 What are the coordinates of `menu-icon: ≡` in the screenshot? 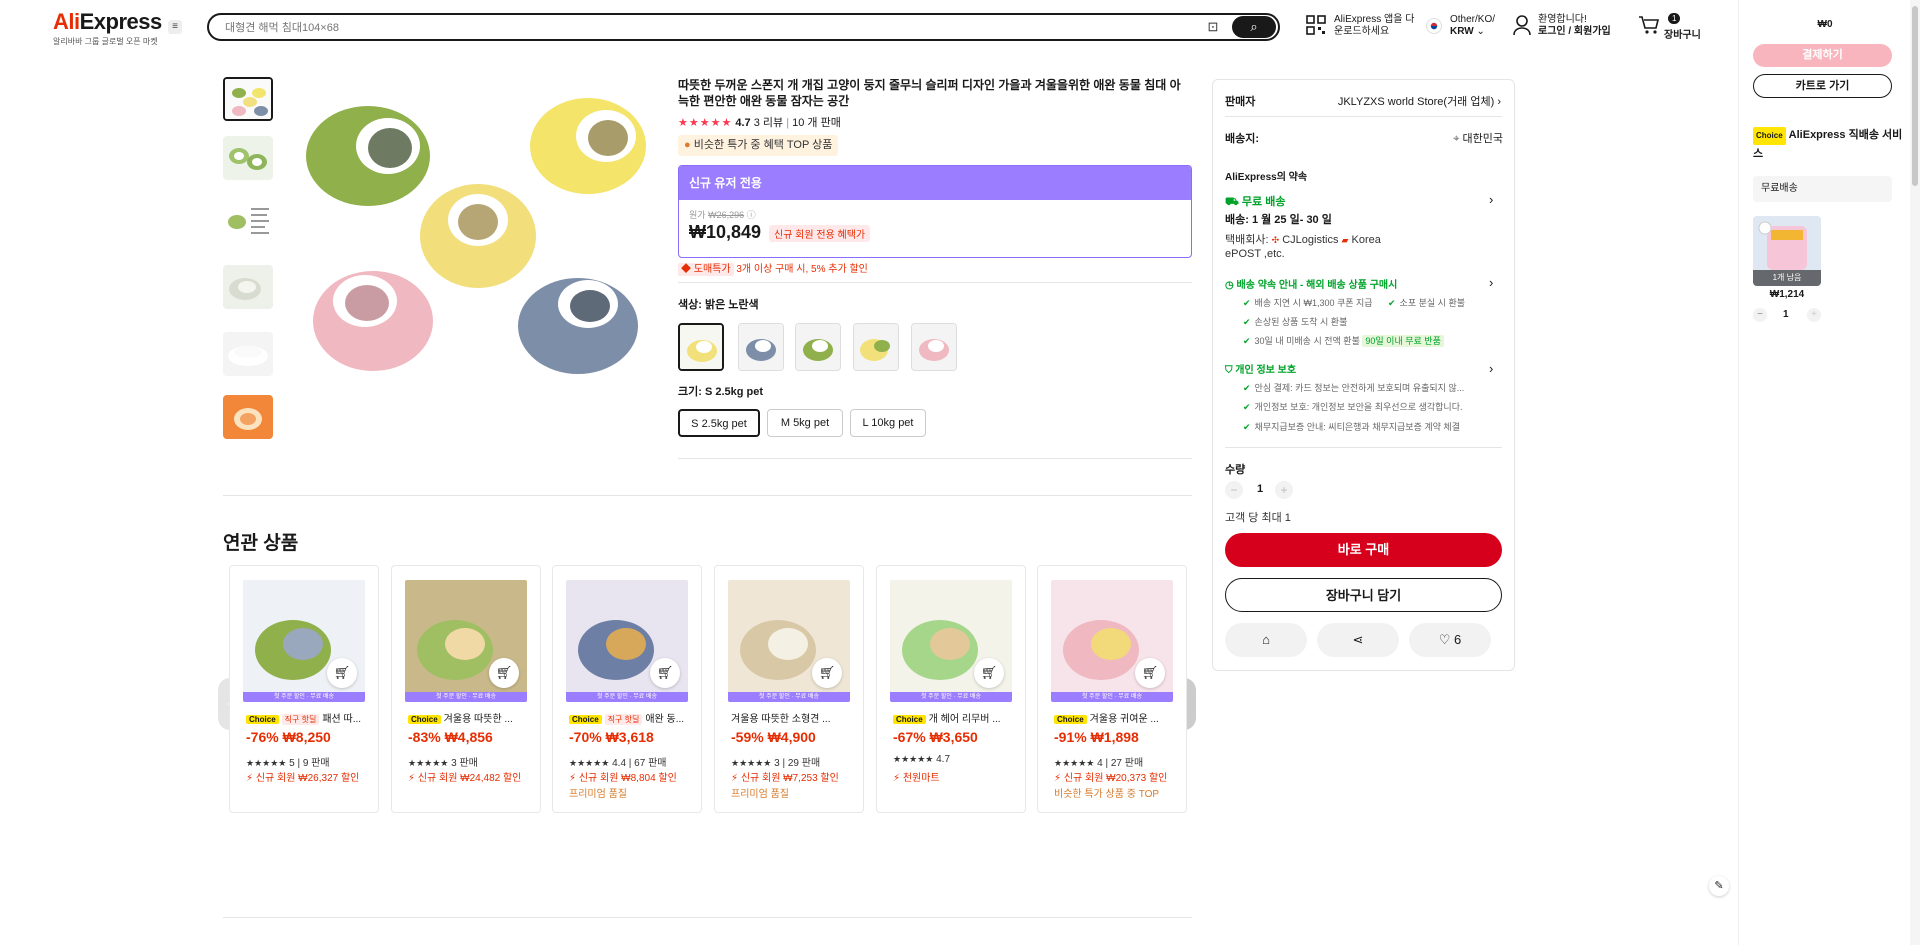 It's located at (175, 27).